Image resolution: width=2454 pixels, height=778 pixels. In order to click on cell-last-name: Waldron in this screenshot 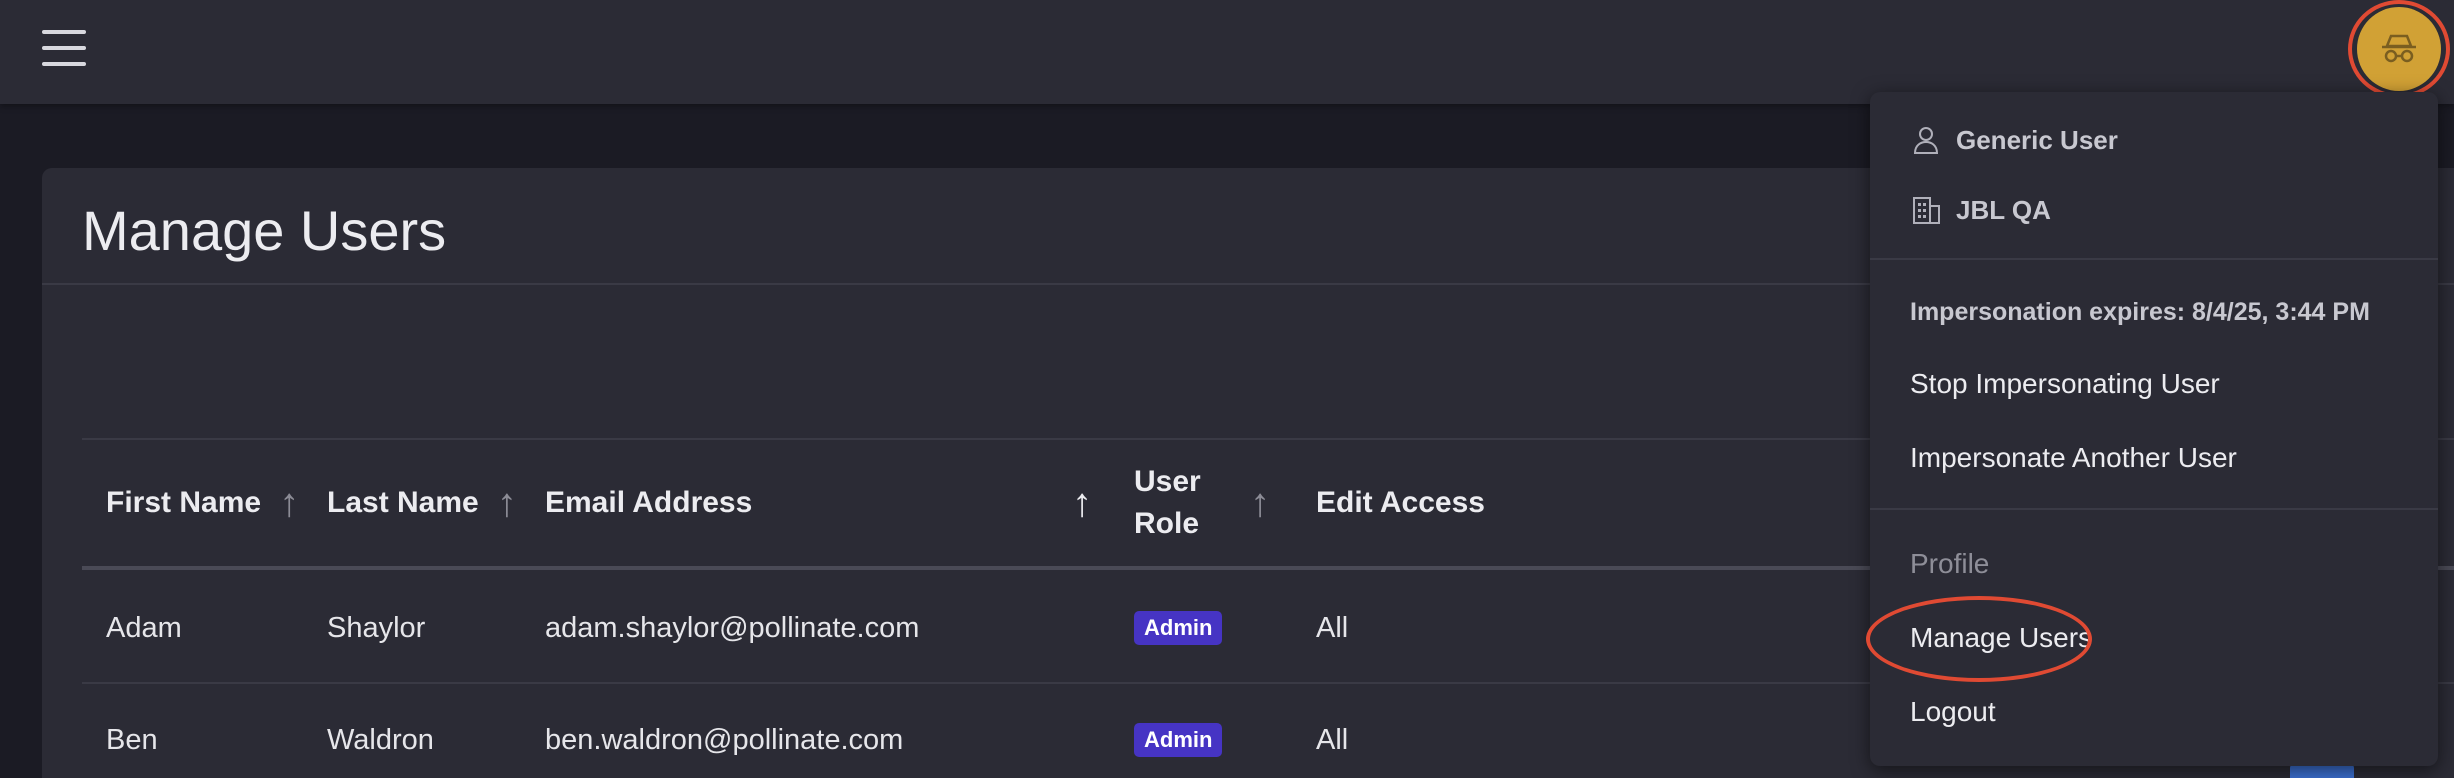, I will do `click(380, 739)`.